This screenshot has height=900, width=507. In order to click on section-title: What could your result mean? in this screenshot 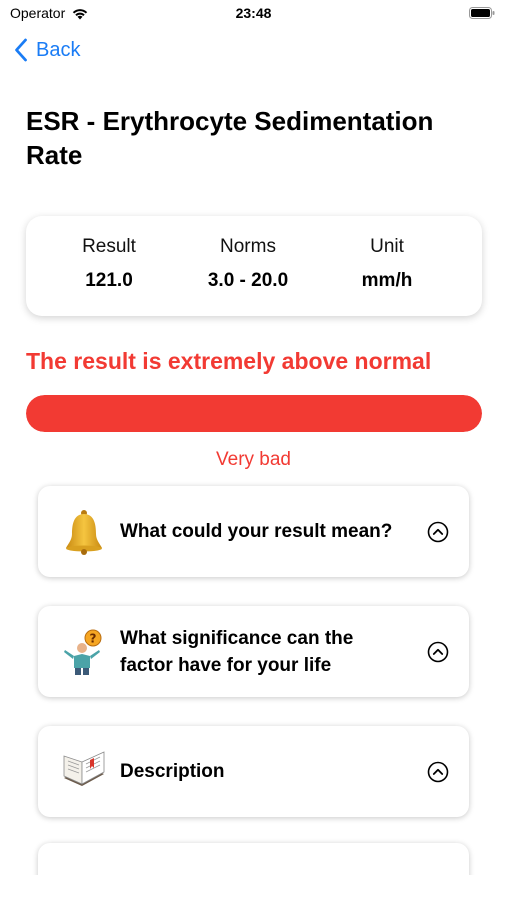, I will do `click(256, 531)`.